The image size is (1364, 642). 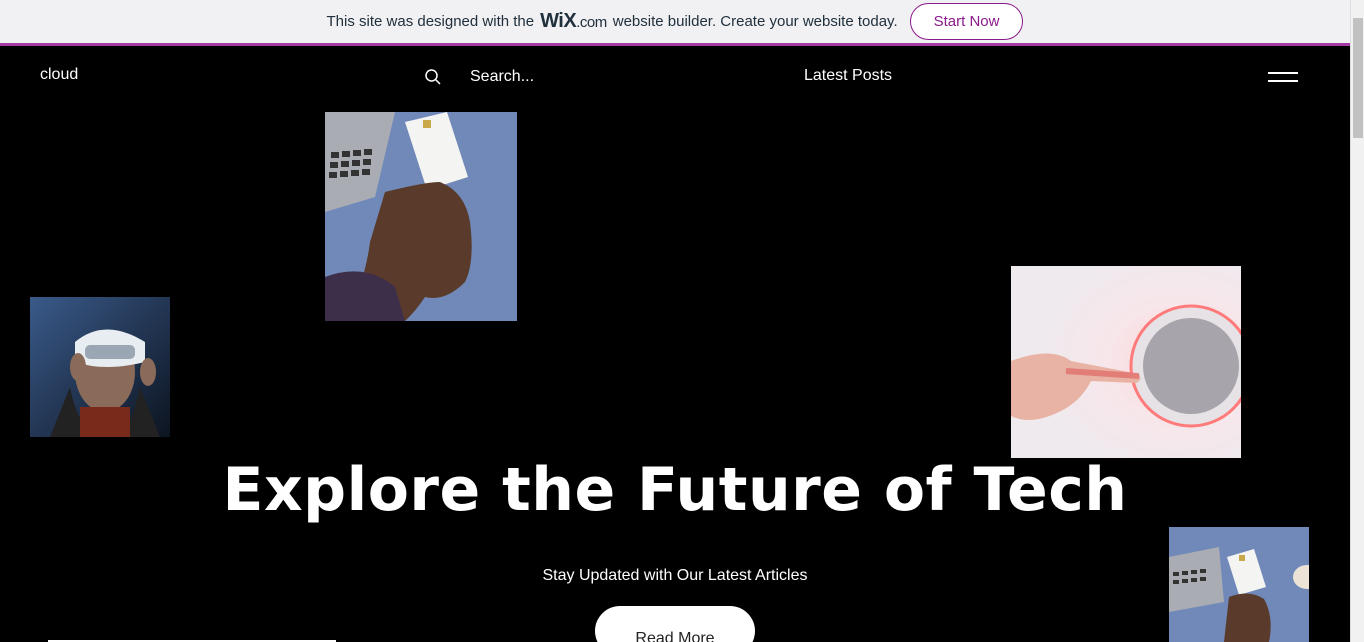 What do you see at coordinates (591, 22) in the screenshot?
I see `wix-domain: .com` at bounding box center [591, 22].